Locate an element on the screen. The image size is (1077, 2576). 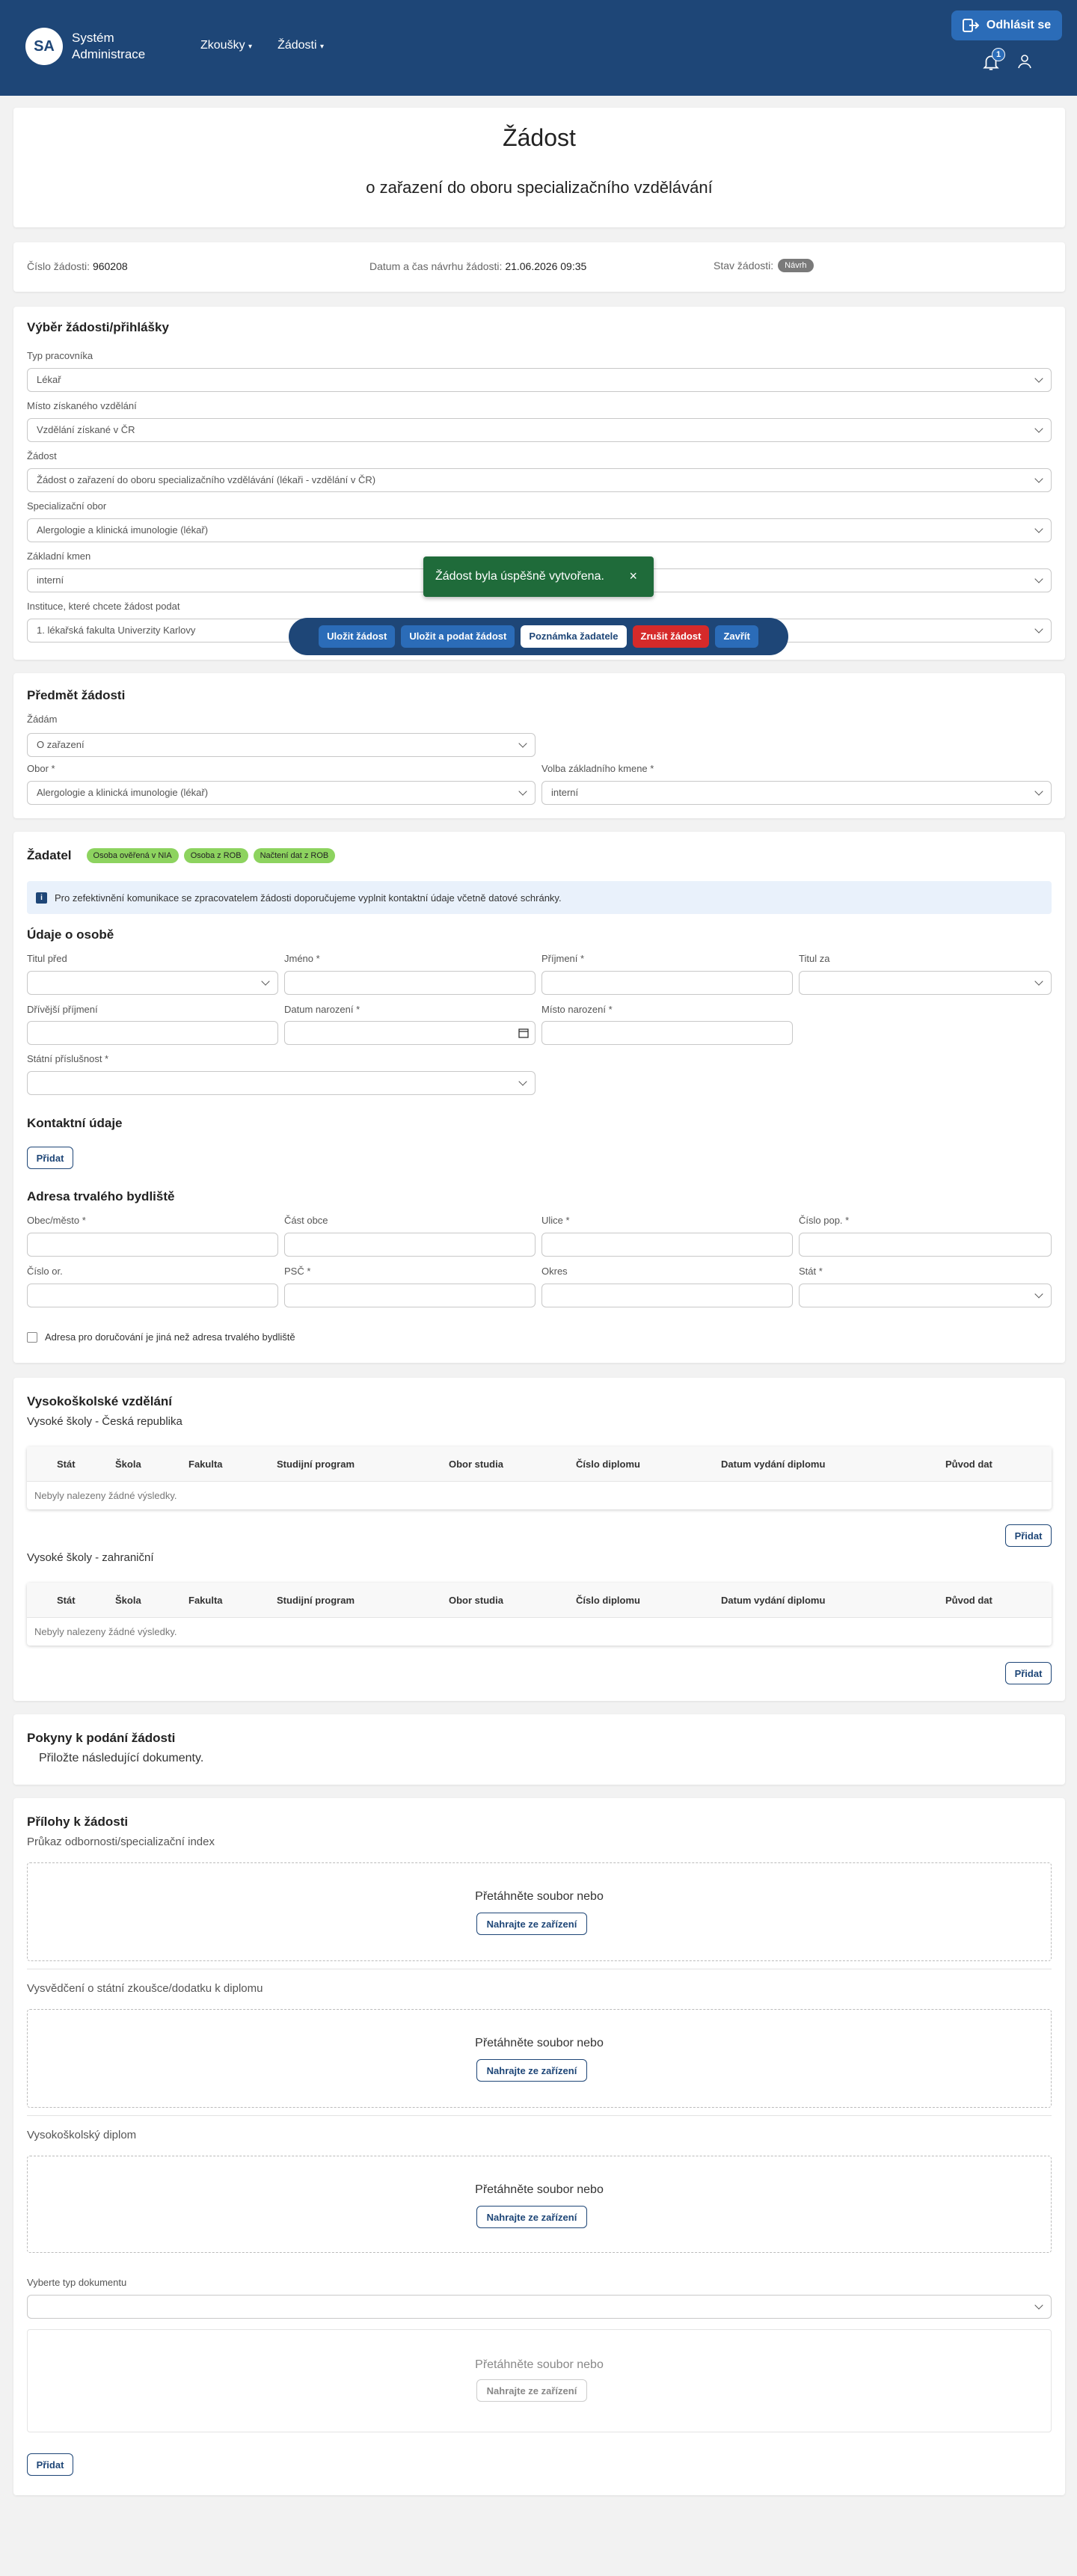
success-toast: Žádost byla úspěšně vytvořena. × is located at coordinates (538, 576).